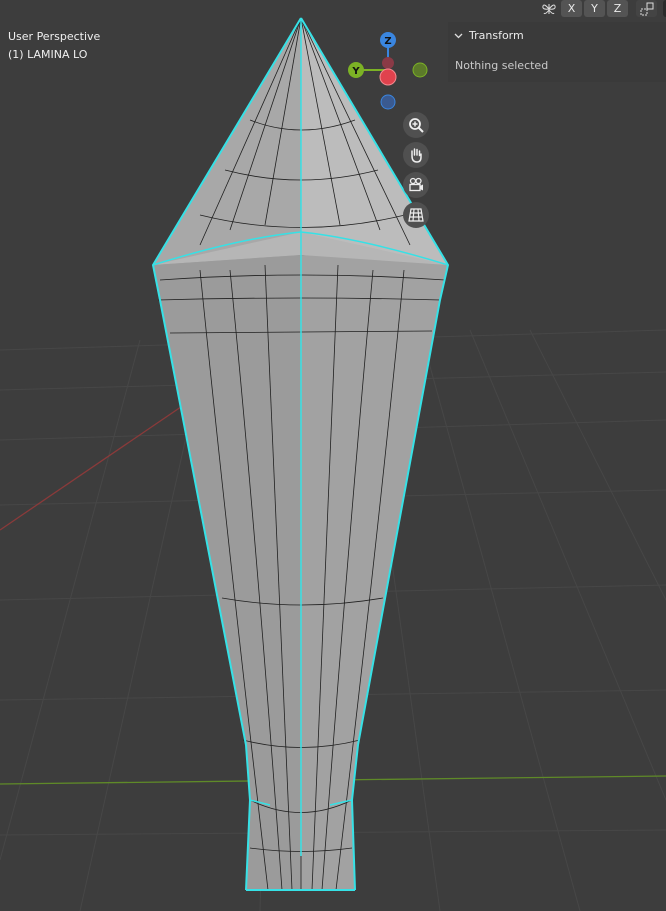 This screenshot has height=911, width=666. What do you see at coordinates (355, 71) in the screenshot?
I see `y-axis-label: Y` at bounding box center [355, 71].